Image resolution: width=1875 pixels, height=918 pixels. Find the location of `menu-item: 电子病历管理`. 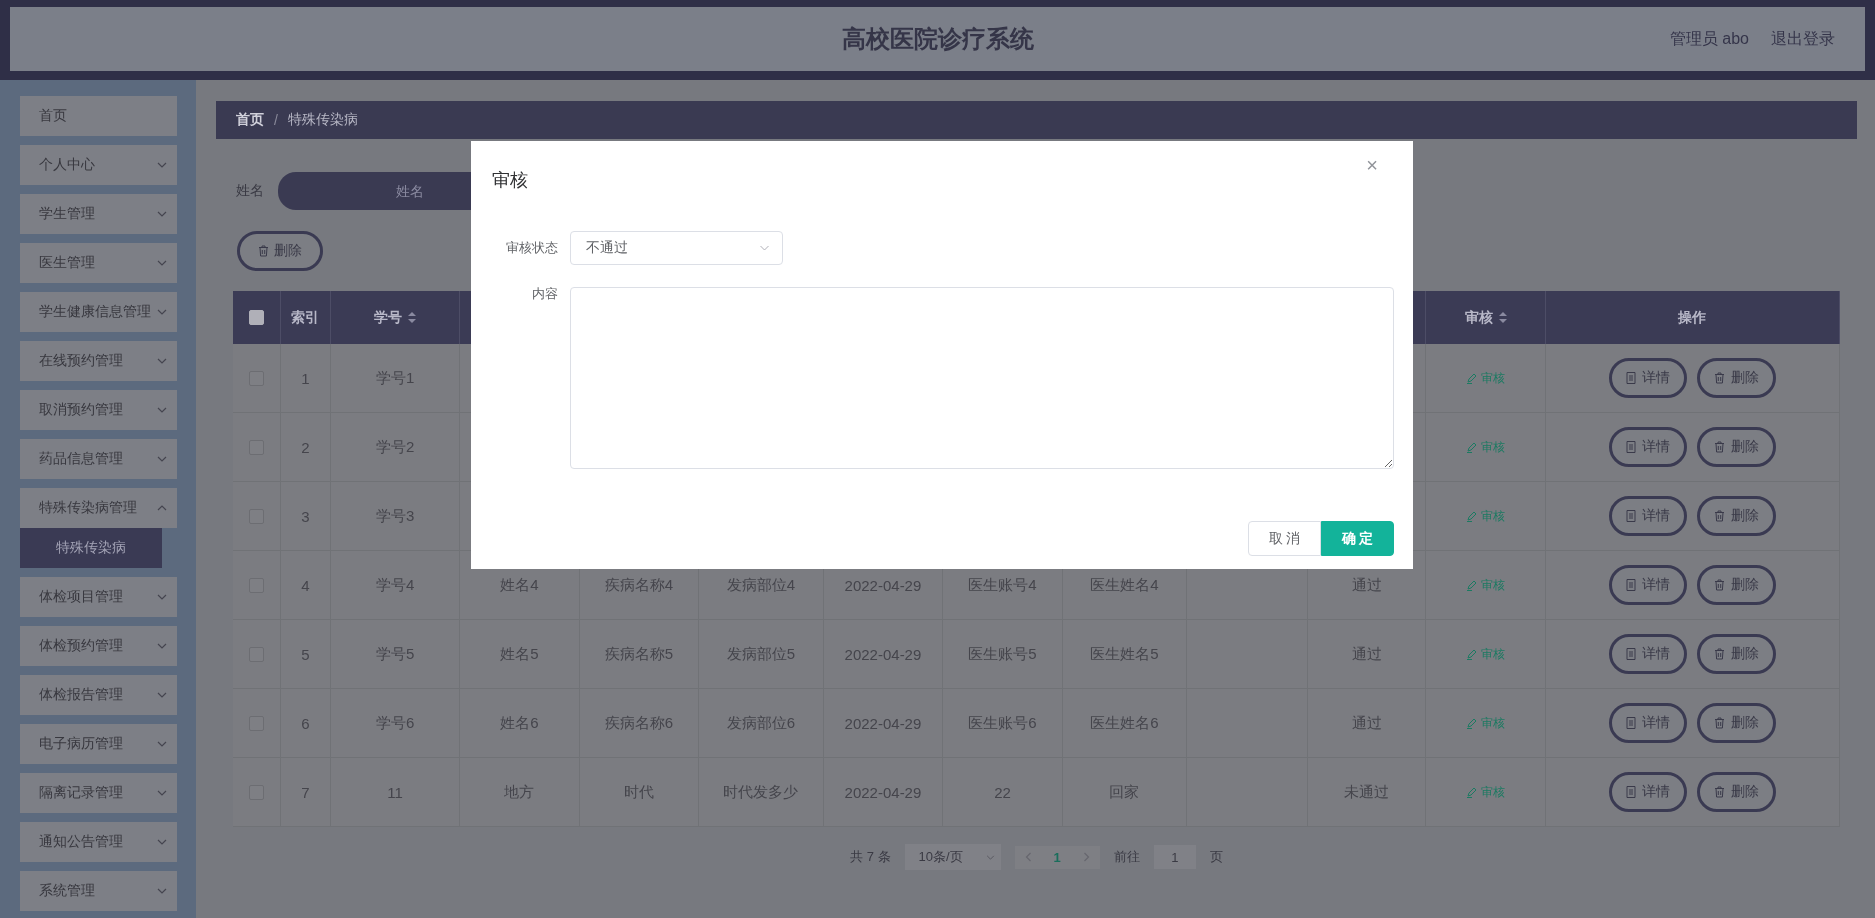

menu-item: 电子病历管理 is located at coordinates (98, 744).